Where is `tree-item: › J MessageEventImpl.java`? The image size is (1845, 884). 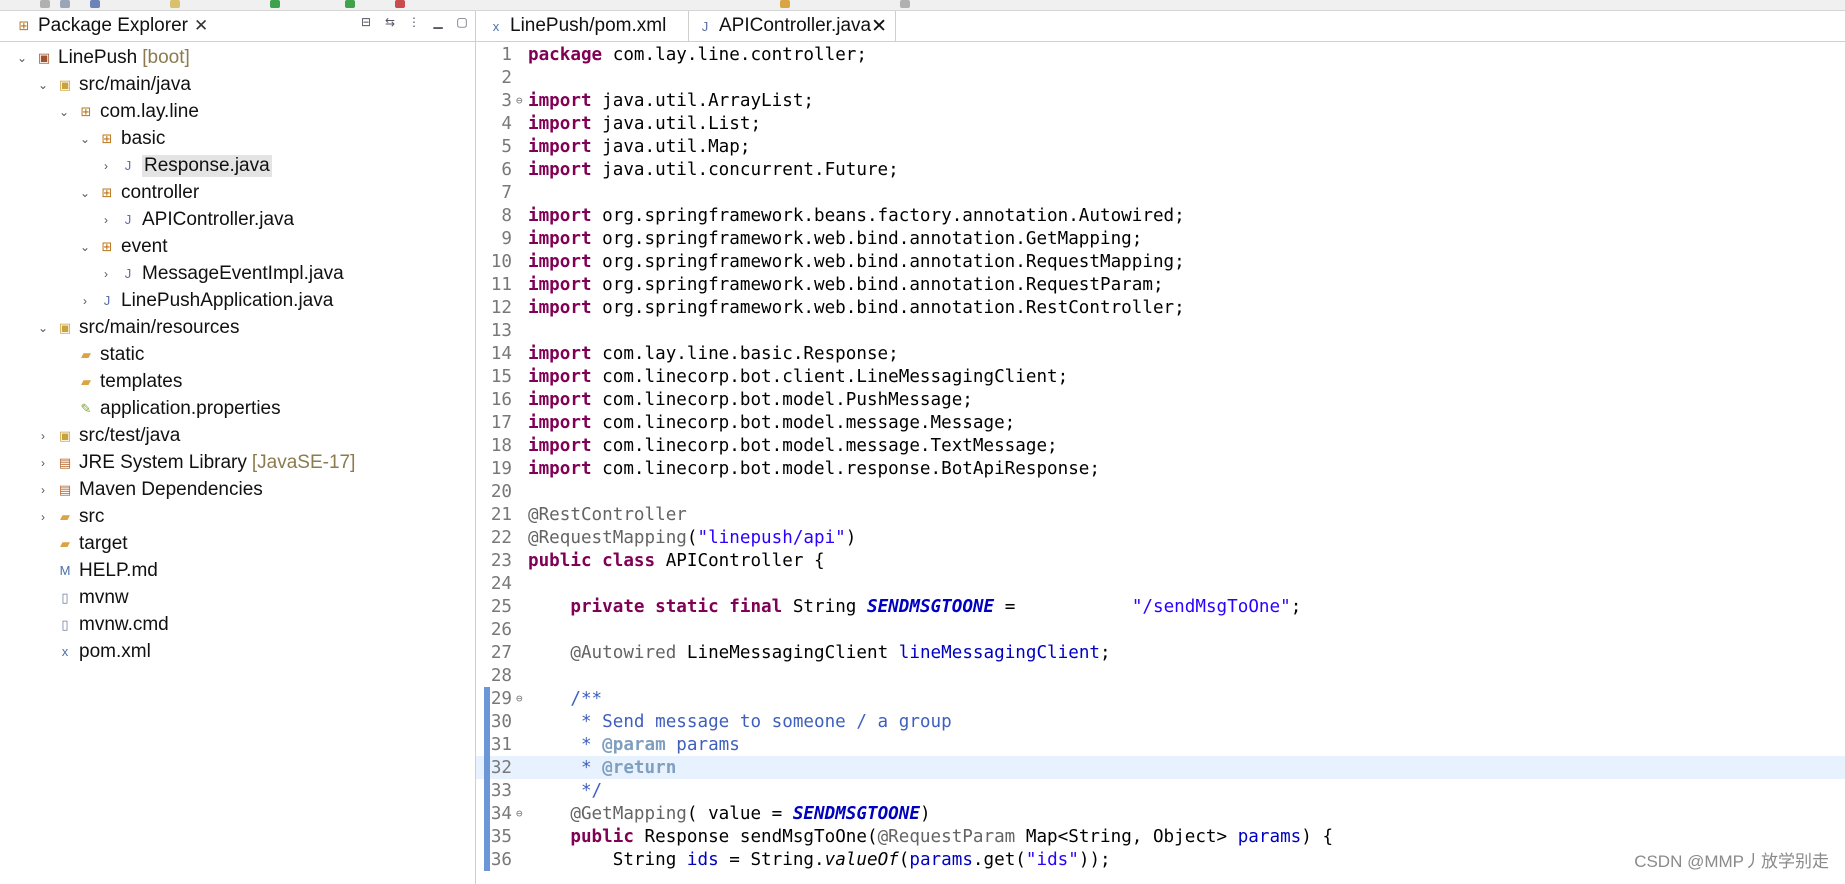
tree-item: › J MessageEventImpl.java is located at coordinates (237, 273).